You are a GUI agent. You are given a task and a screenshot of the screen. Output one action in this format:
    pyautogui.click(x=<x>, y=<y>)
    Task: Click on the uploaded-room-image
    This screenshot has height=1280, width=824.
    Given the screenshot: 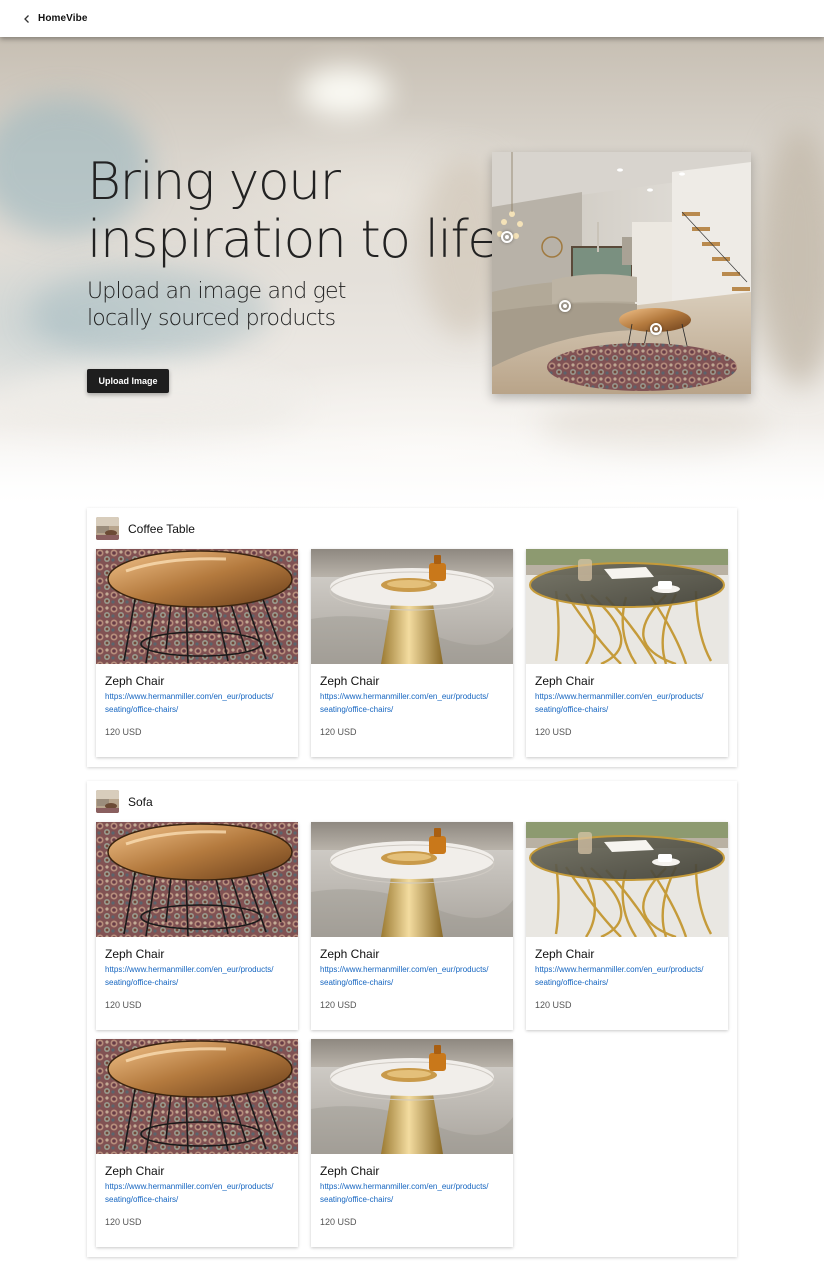 What is the action you would take?
    pyautogui.click(x=621, y=273)
    